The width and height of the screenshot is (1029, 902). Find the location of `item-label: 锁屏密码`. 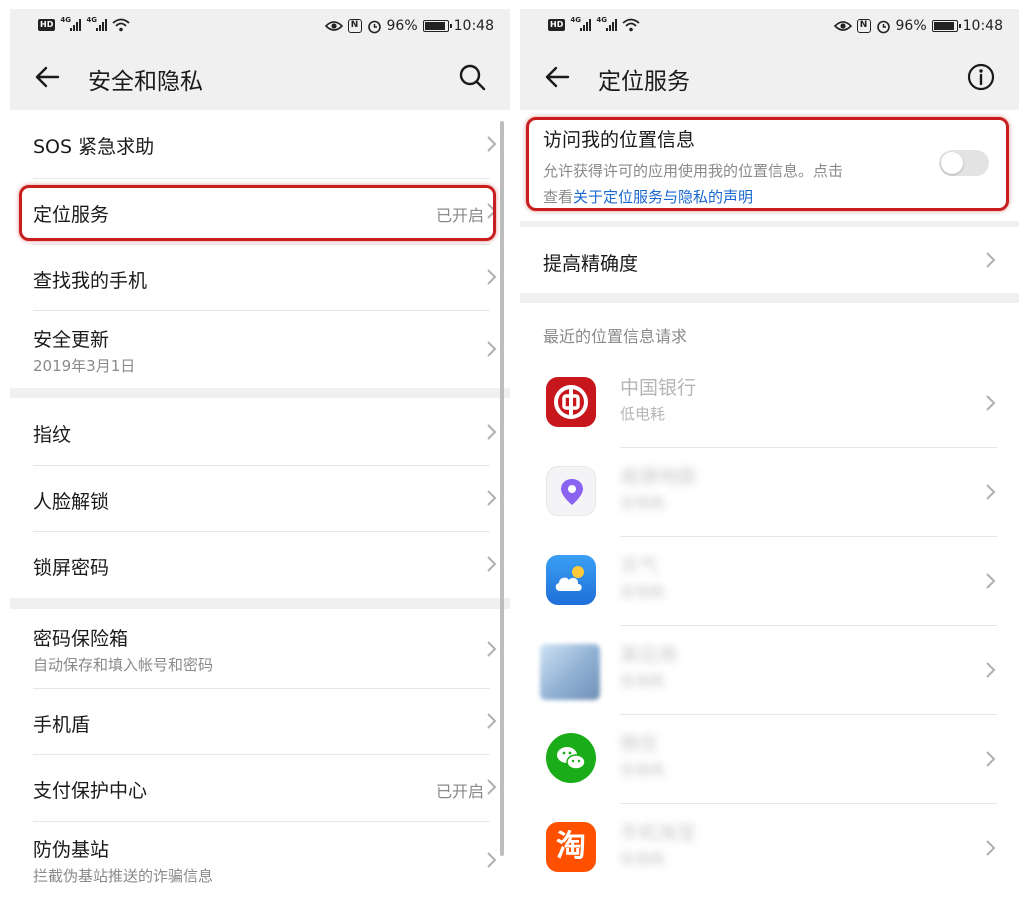

item-label: 锁屏密码 is located at coordinates (71, 568).